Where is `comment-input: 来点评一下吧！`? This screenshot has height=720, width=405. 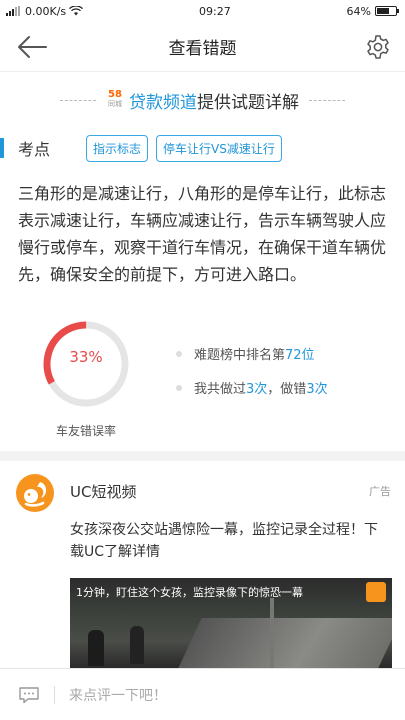
comment-input: 来点评一下吧！ is located at coordinates (118, 695).